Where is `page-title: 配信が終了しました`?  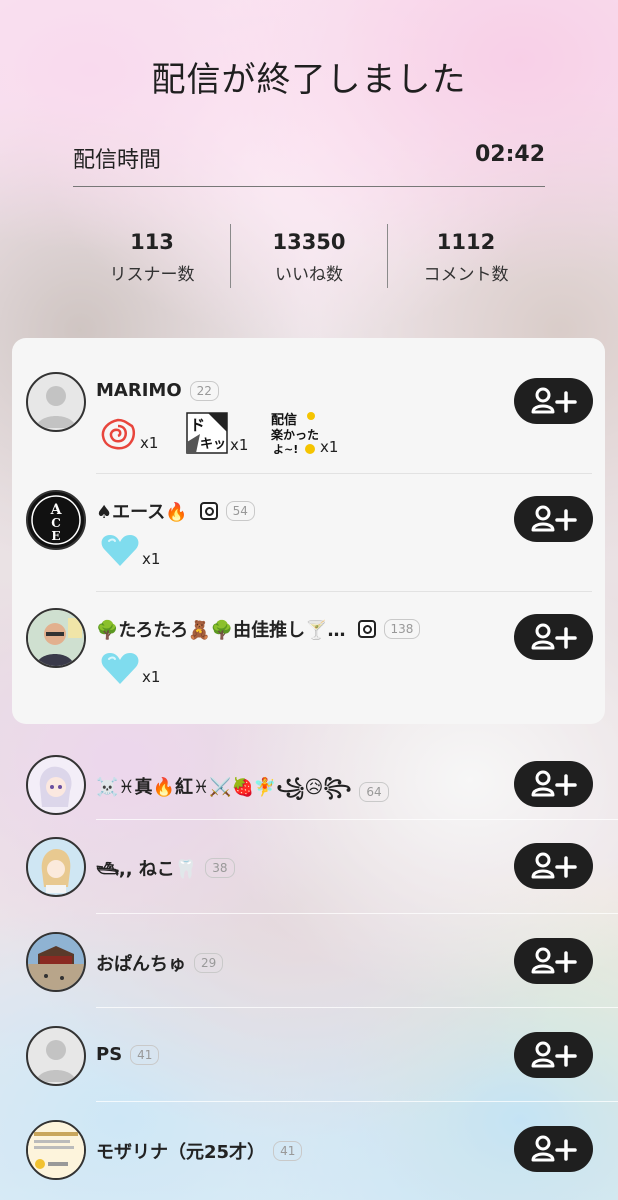
page-title: 配信が終了しました is located at coordinates (309, 80).